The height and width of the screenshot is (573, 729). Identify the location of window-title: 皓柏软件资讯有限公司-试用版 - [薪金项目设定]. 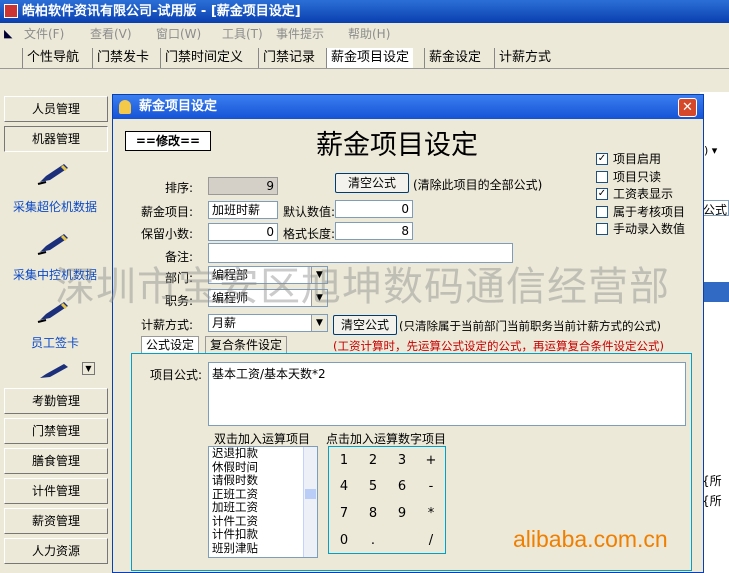
(364, 11).